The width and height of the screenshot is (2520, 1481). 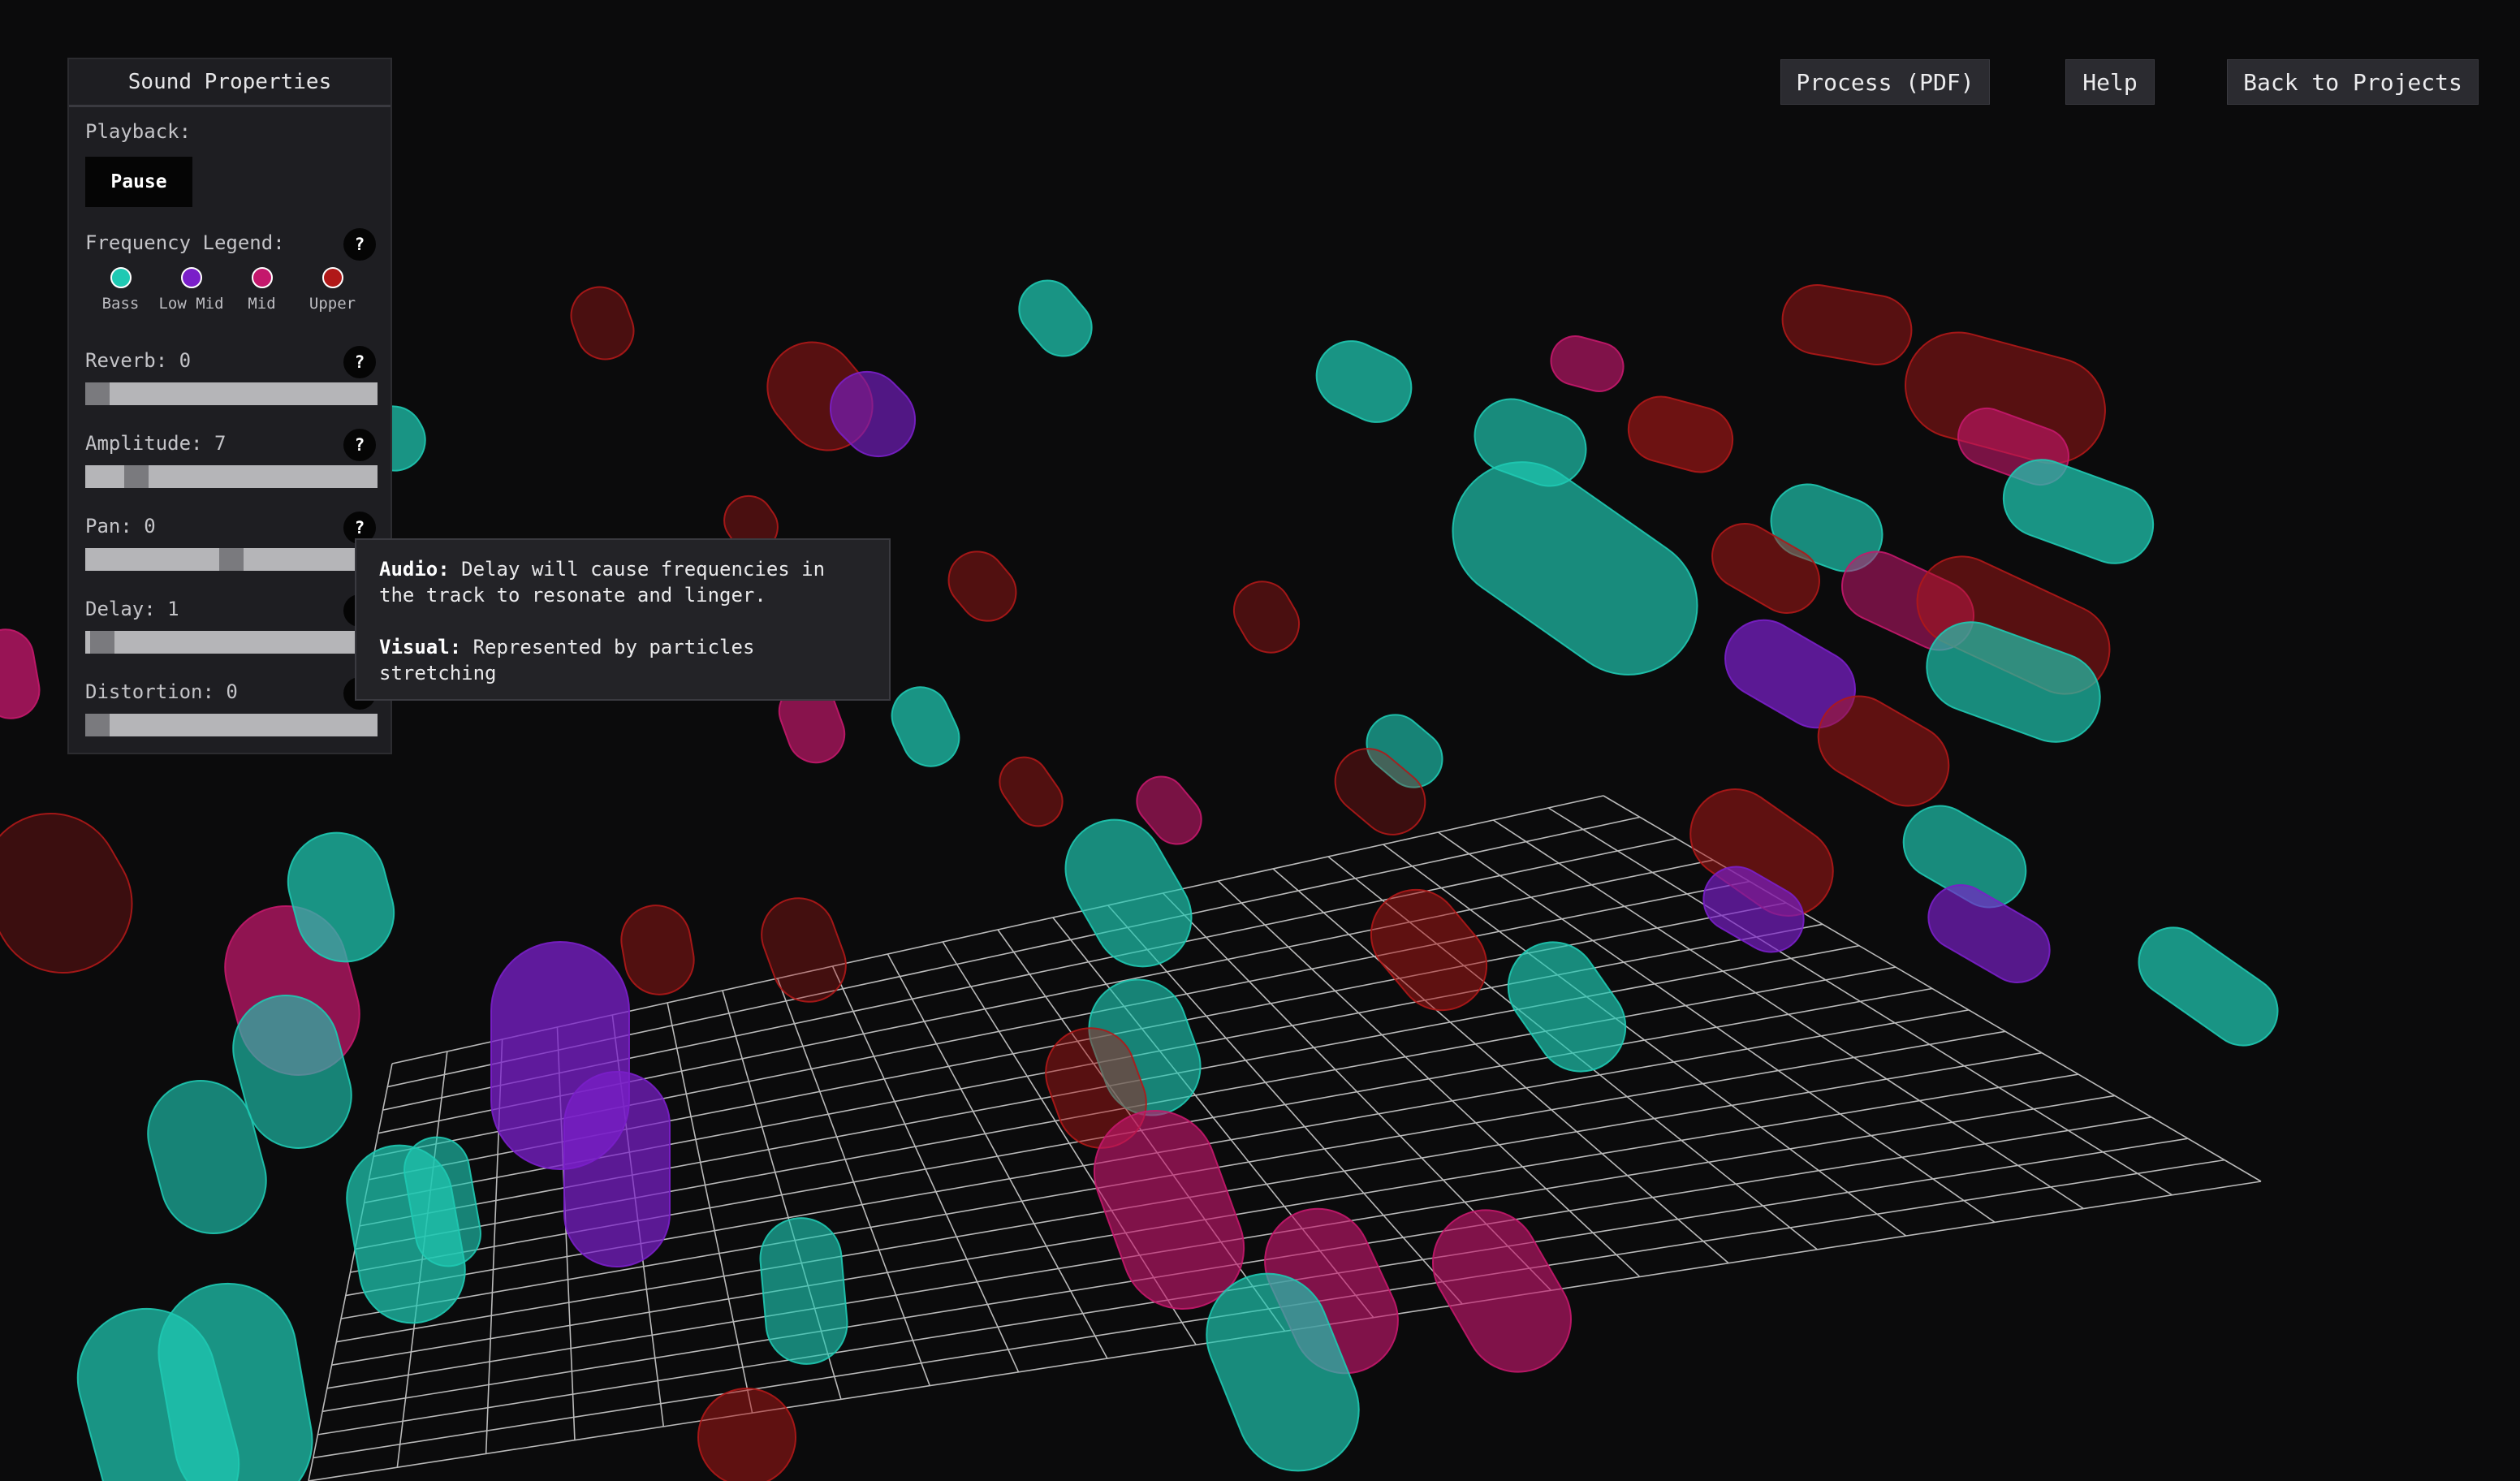 I want to click on distortion-slider, so click(x=231, y=725).